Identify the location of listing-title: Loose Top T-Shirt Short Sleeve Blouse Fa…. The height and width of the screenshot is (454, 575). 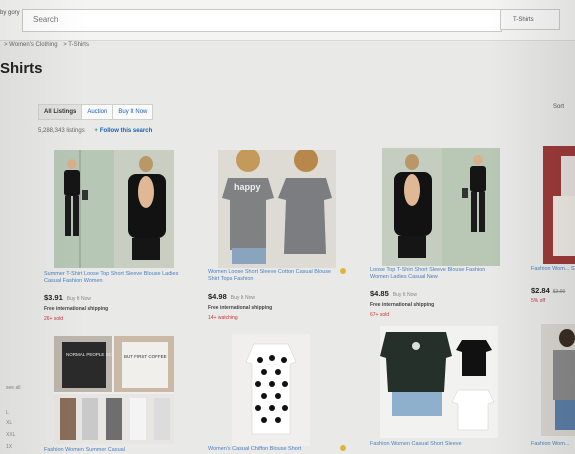
(436, 274).